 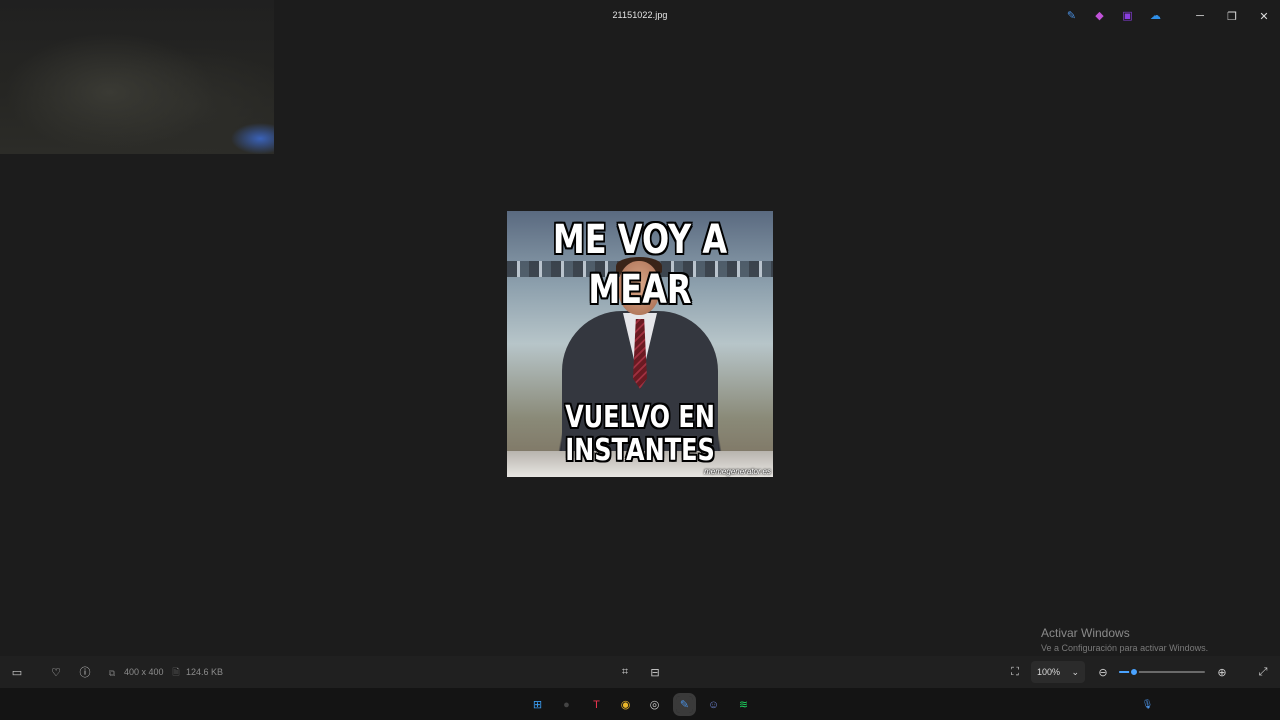 What do you see at coordinates (205, 672) in the screenshot?
I see `file-size: 124.6 KB` at bounding box center [205, 672].